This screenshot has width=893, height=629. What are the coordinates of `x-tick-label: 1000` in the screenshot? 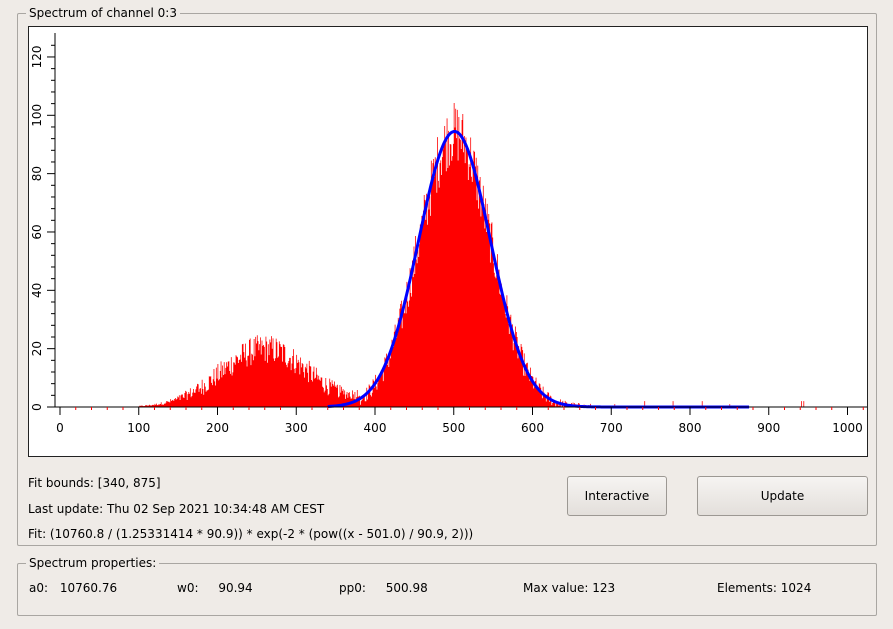 It's located at (847, 428).